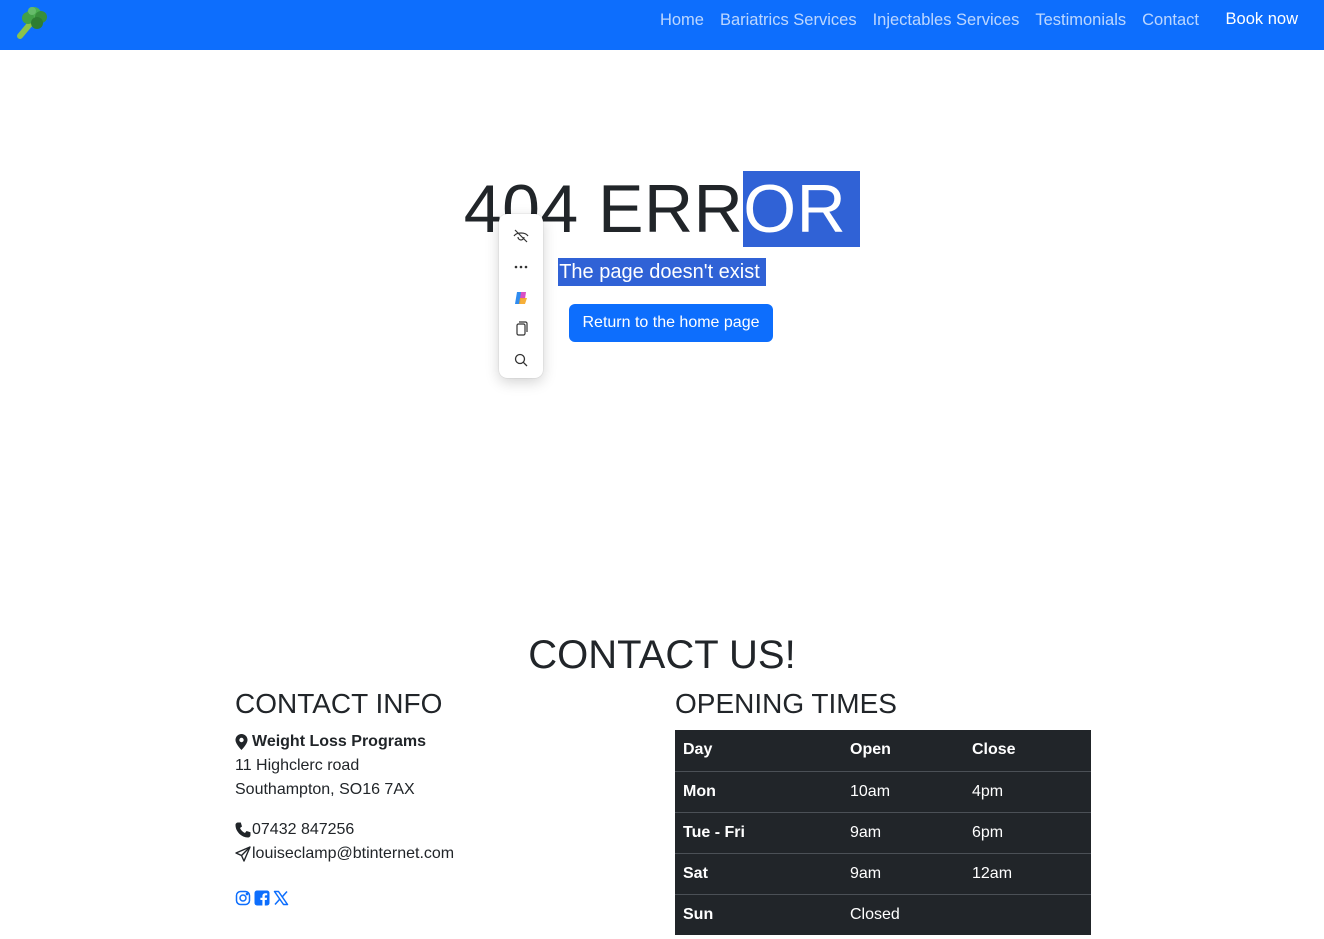 The image size is (1324, 939). I want to click on business-name: Weight Loss Programs, so click(339, 741).